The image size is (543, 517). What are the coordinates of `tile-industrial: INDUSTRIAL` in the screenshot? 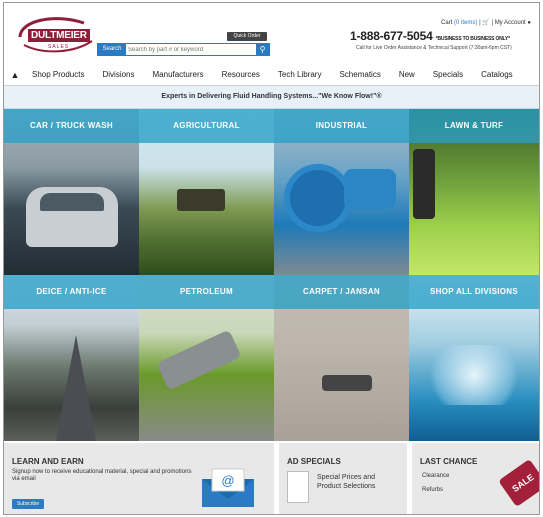 It's located at (341, 192).